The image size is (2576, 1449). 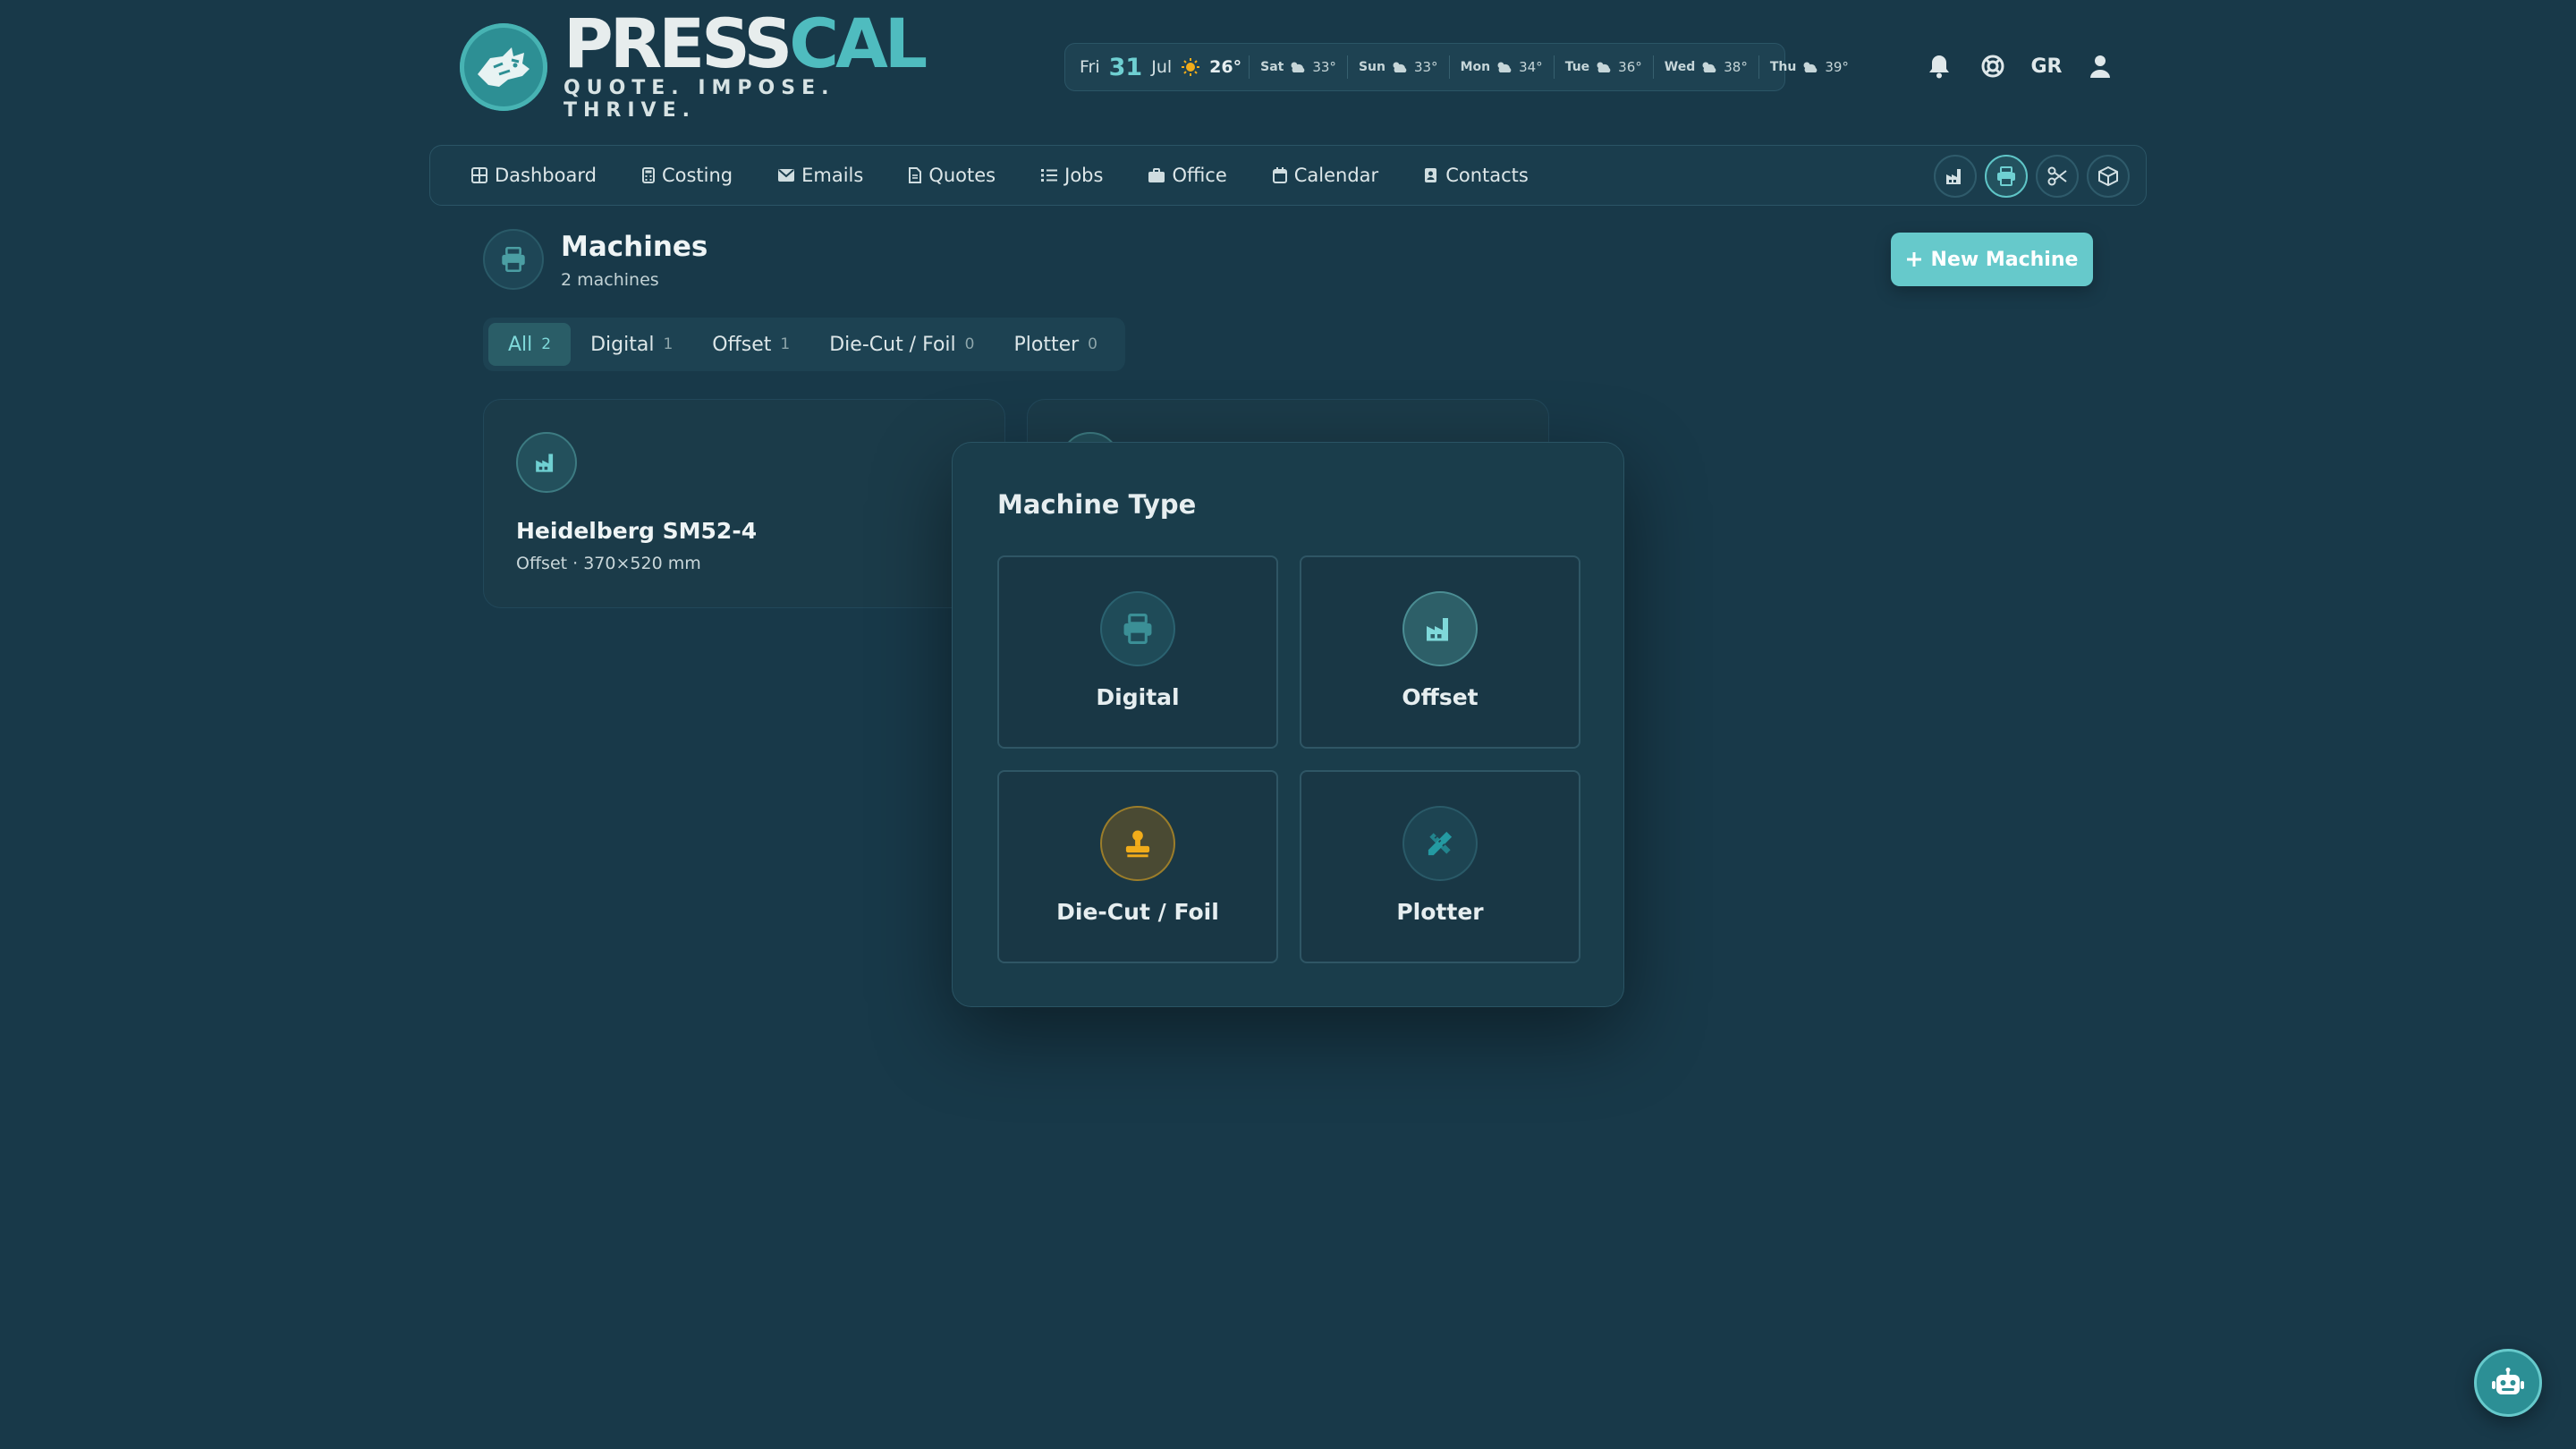 What do you see at coordinates (634, 247) in the screenshot?
I see `page-title: Machines` at bounding box center [634, 247].